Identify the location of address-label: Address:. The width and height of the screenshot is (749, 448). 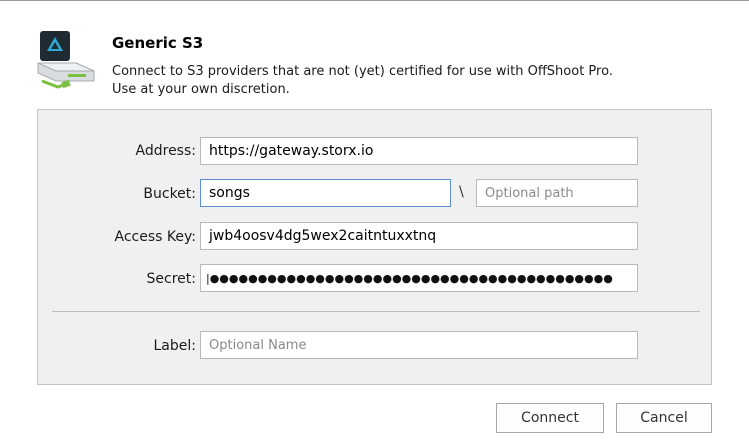
(165, 151).